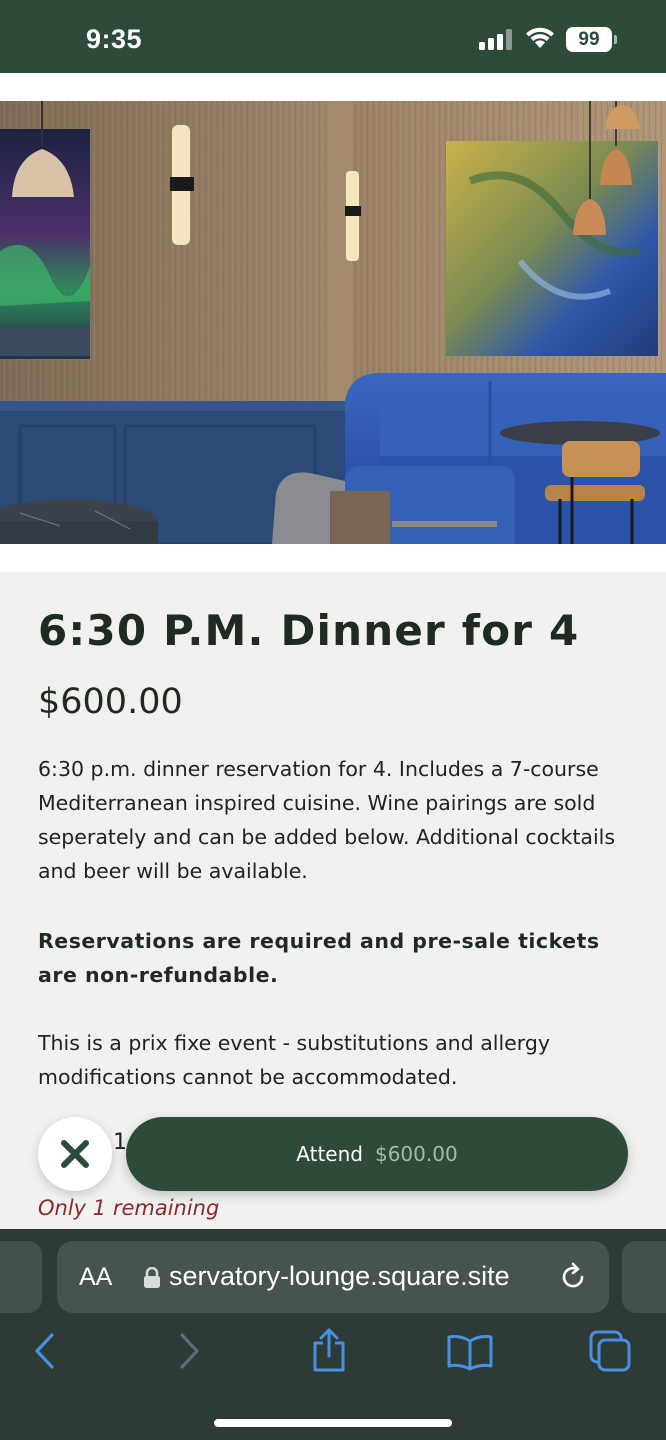 This screenshot has width=666, height=1440. What do you see at coordinates (591, 39) in the screenshot?
I see `battery-icon: 99` at bounding box center [591, 39].